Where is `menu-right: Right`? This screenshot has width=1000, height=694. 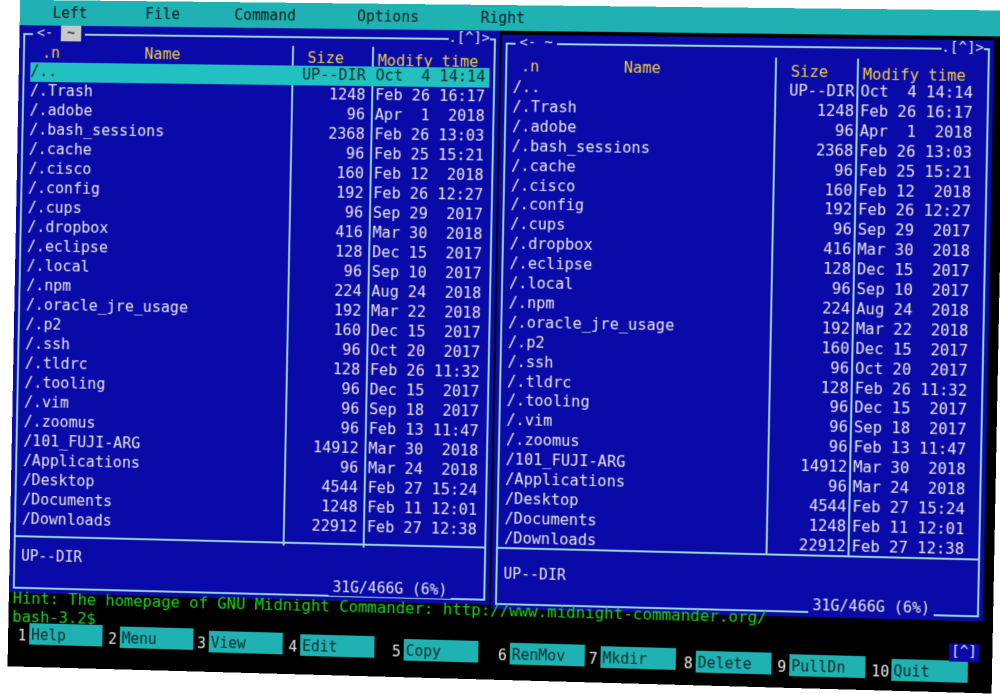
menu-right: Right is located at coordinates (502, 18).